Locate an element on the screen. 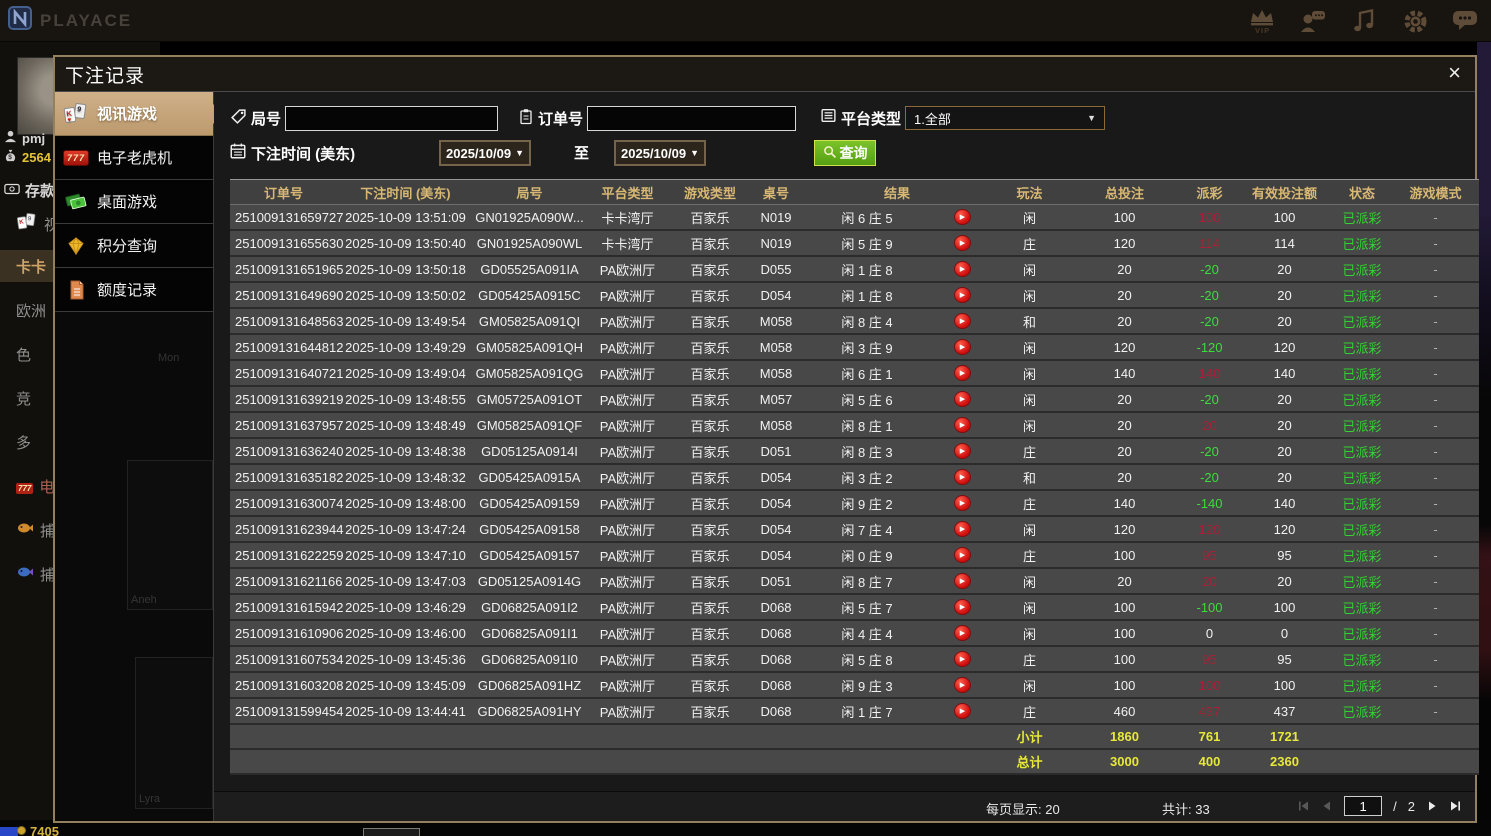 Image resolution: width=1491 pixels, height=836 pixels. cell-round: GD06825A091I0 is located at coordinates (529, 659).